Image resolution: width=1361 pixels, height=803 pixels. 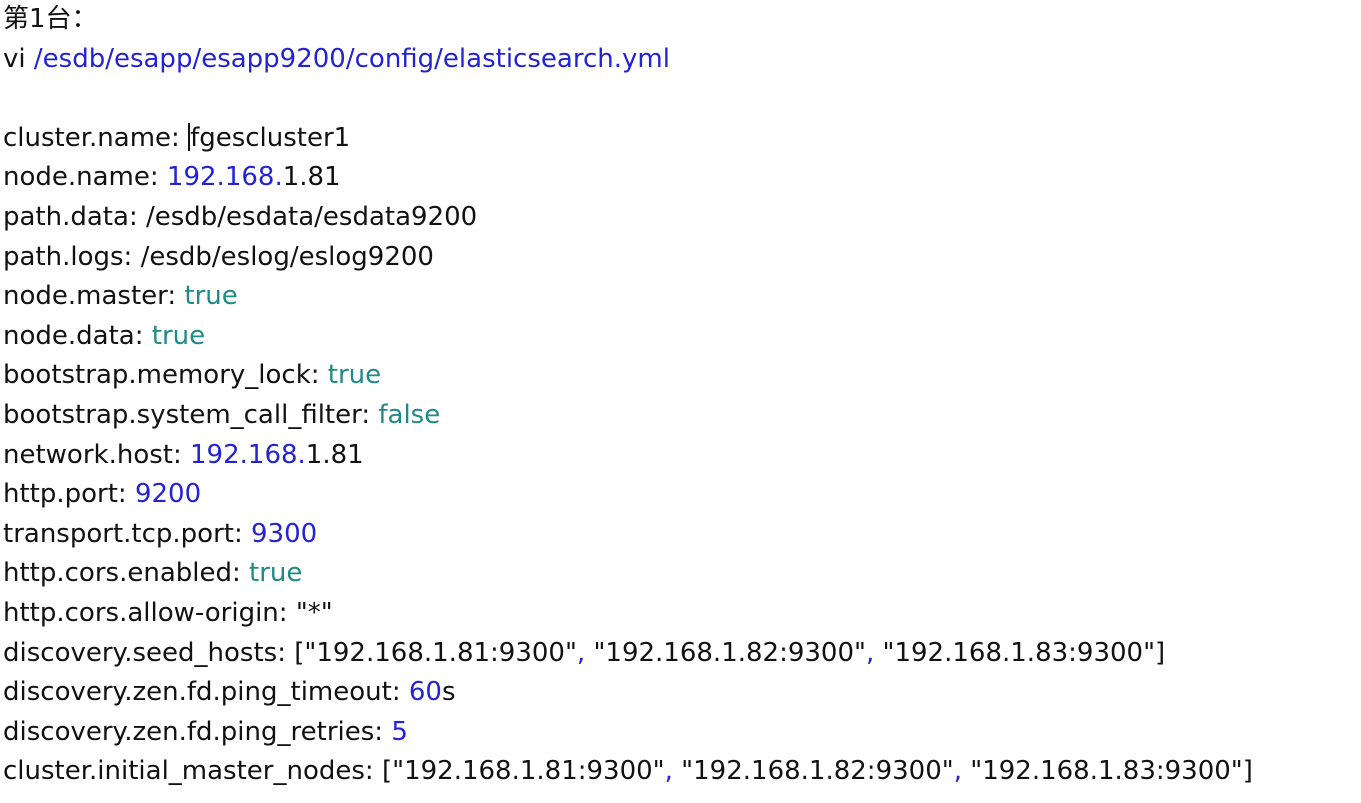 I want to click on config-line-network-host: network.host: 192.168.1.81, so click(x=678, y=456).